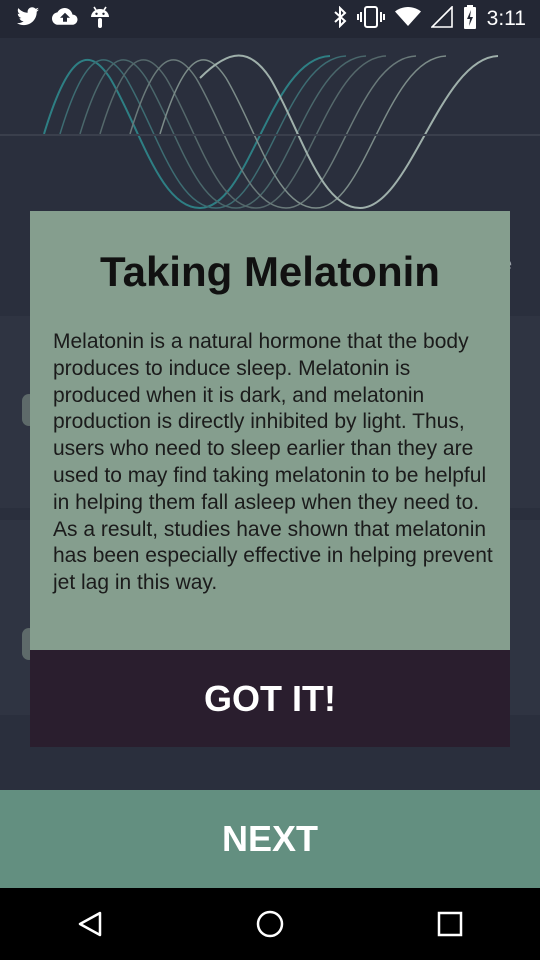 The image size is (540, 960). I want to click on status-bar: 3:11, so click(270, 19).